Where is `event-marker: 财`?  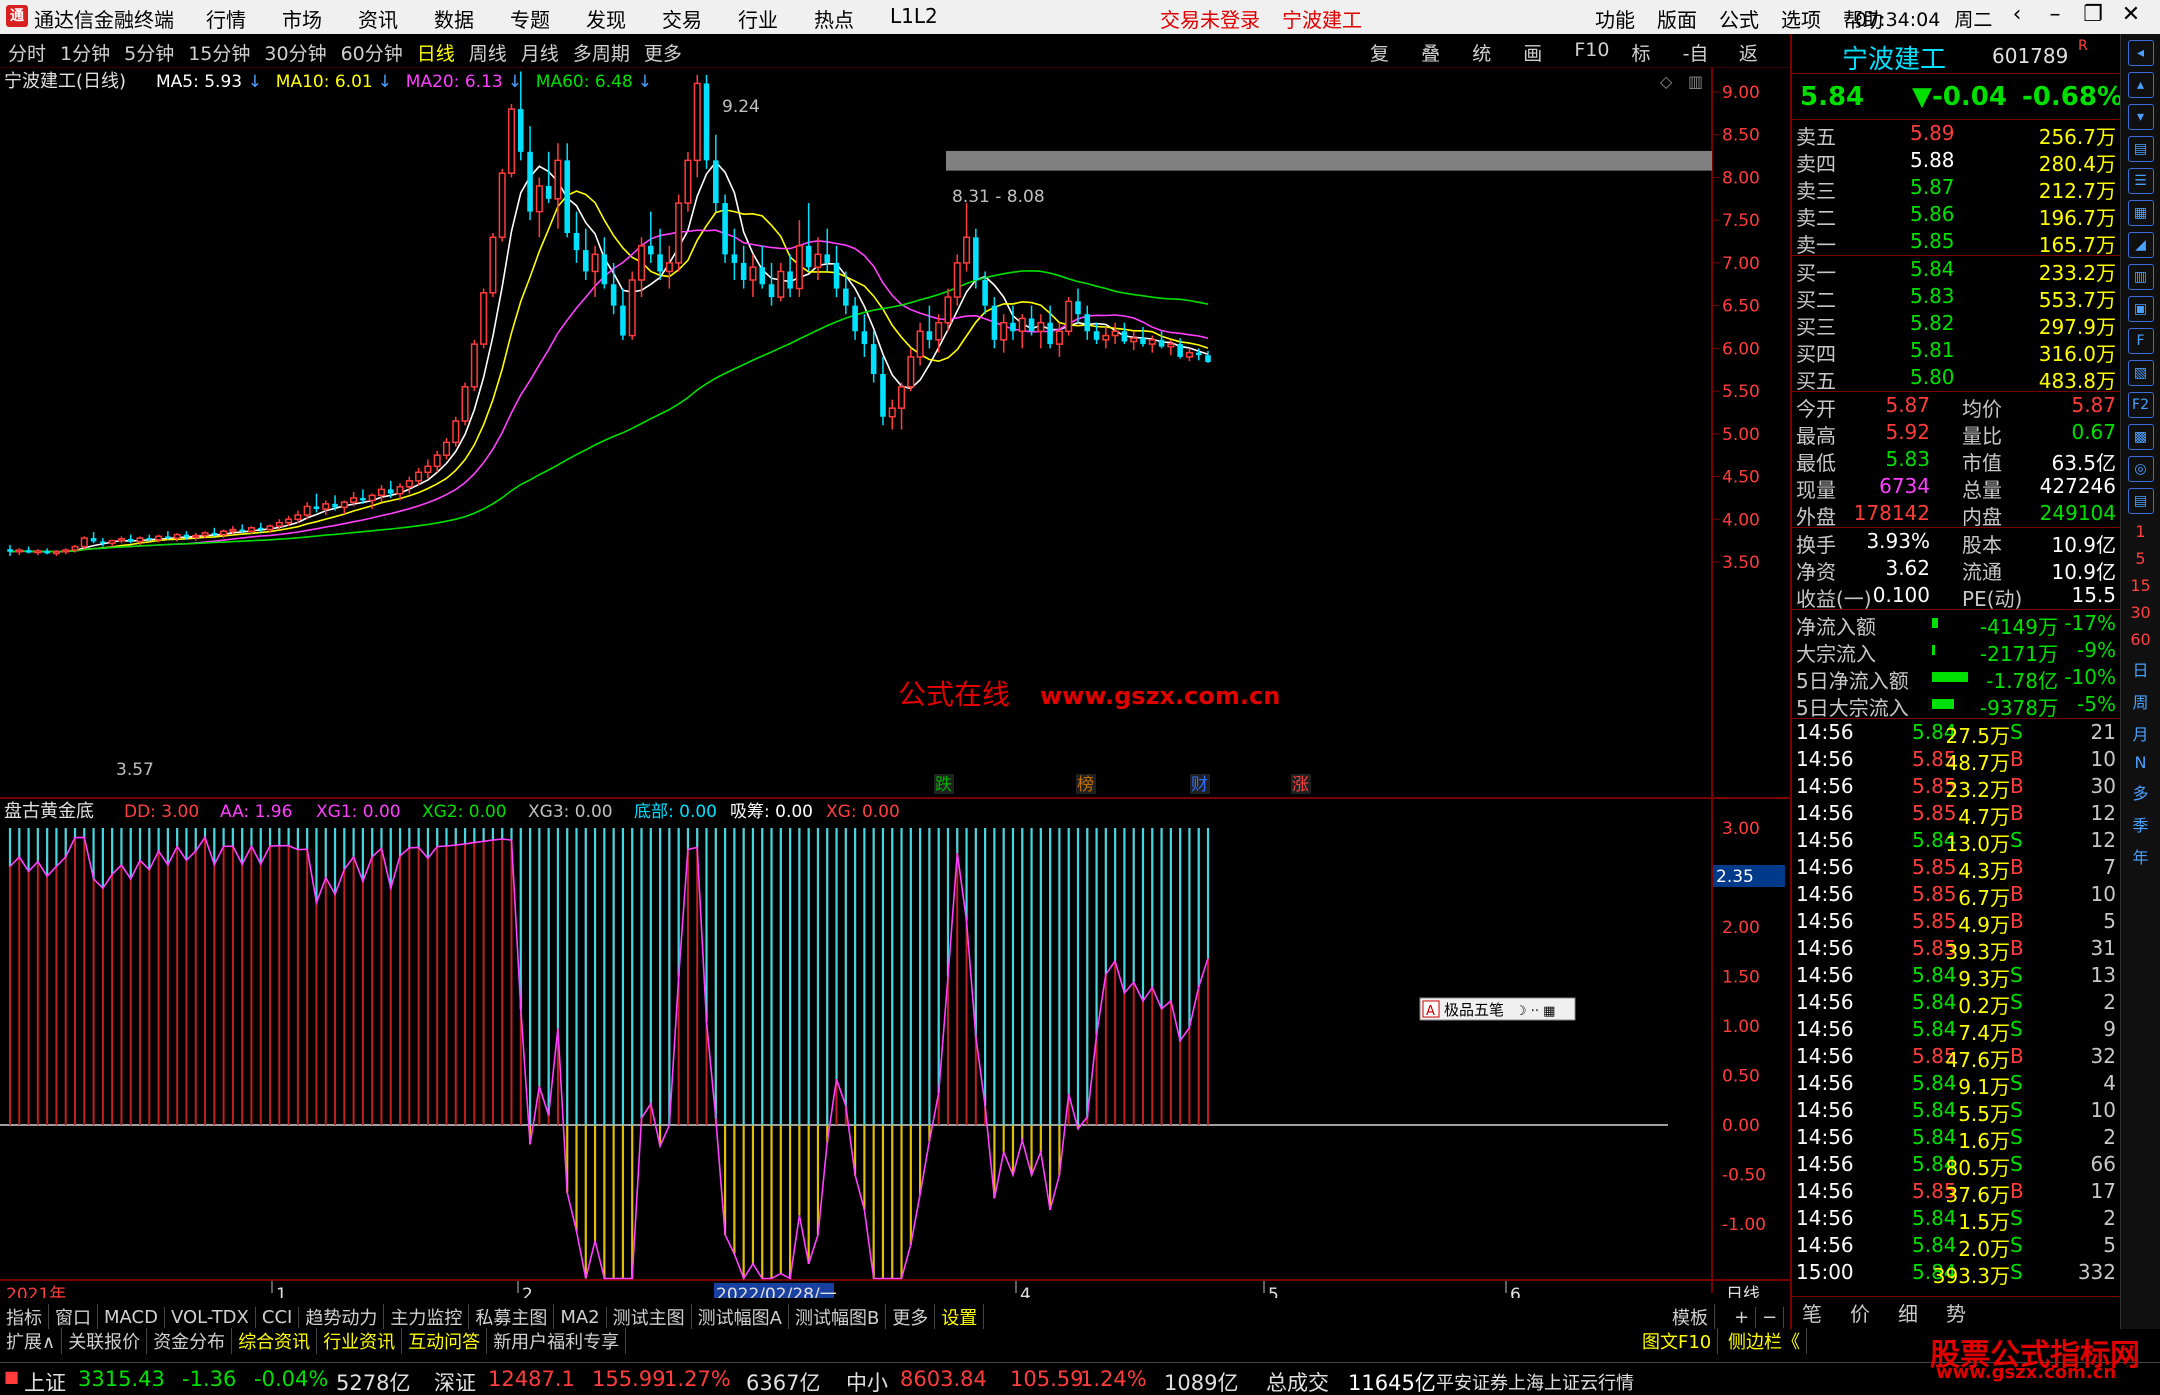
event-marker: 财 is located at coordinates (1199, 785).